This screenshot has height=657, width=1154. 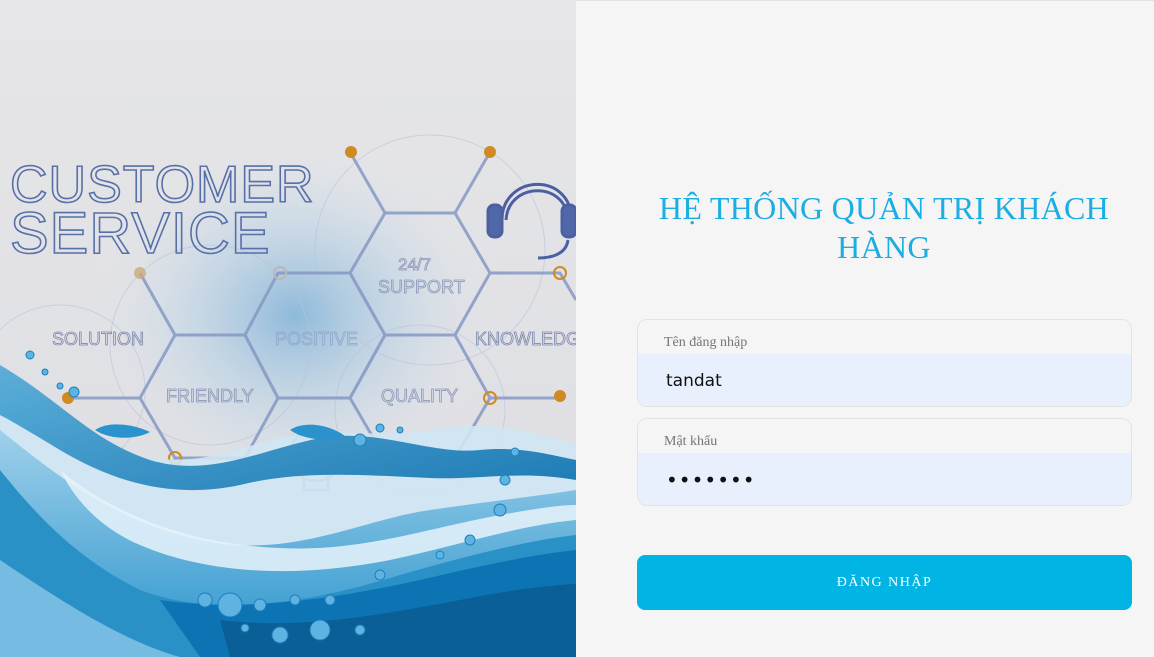 I want to click on hex-label-friendly: FRIENDLY, so click(x=210, y=396).